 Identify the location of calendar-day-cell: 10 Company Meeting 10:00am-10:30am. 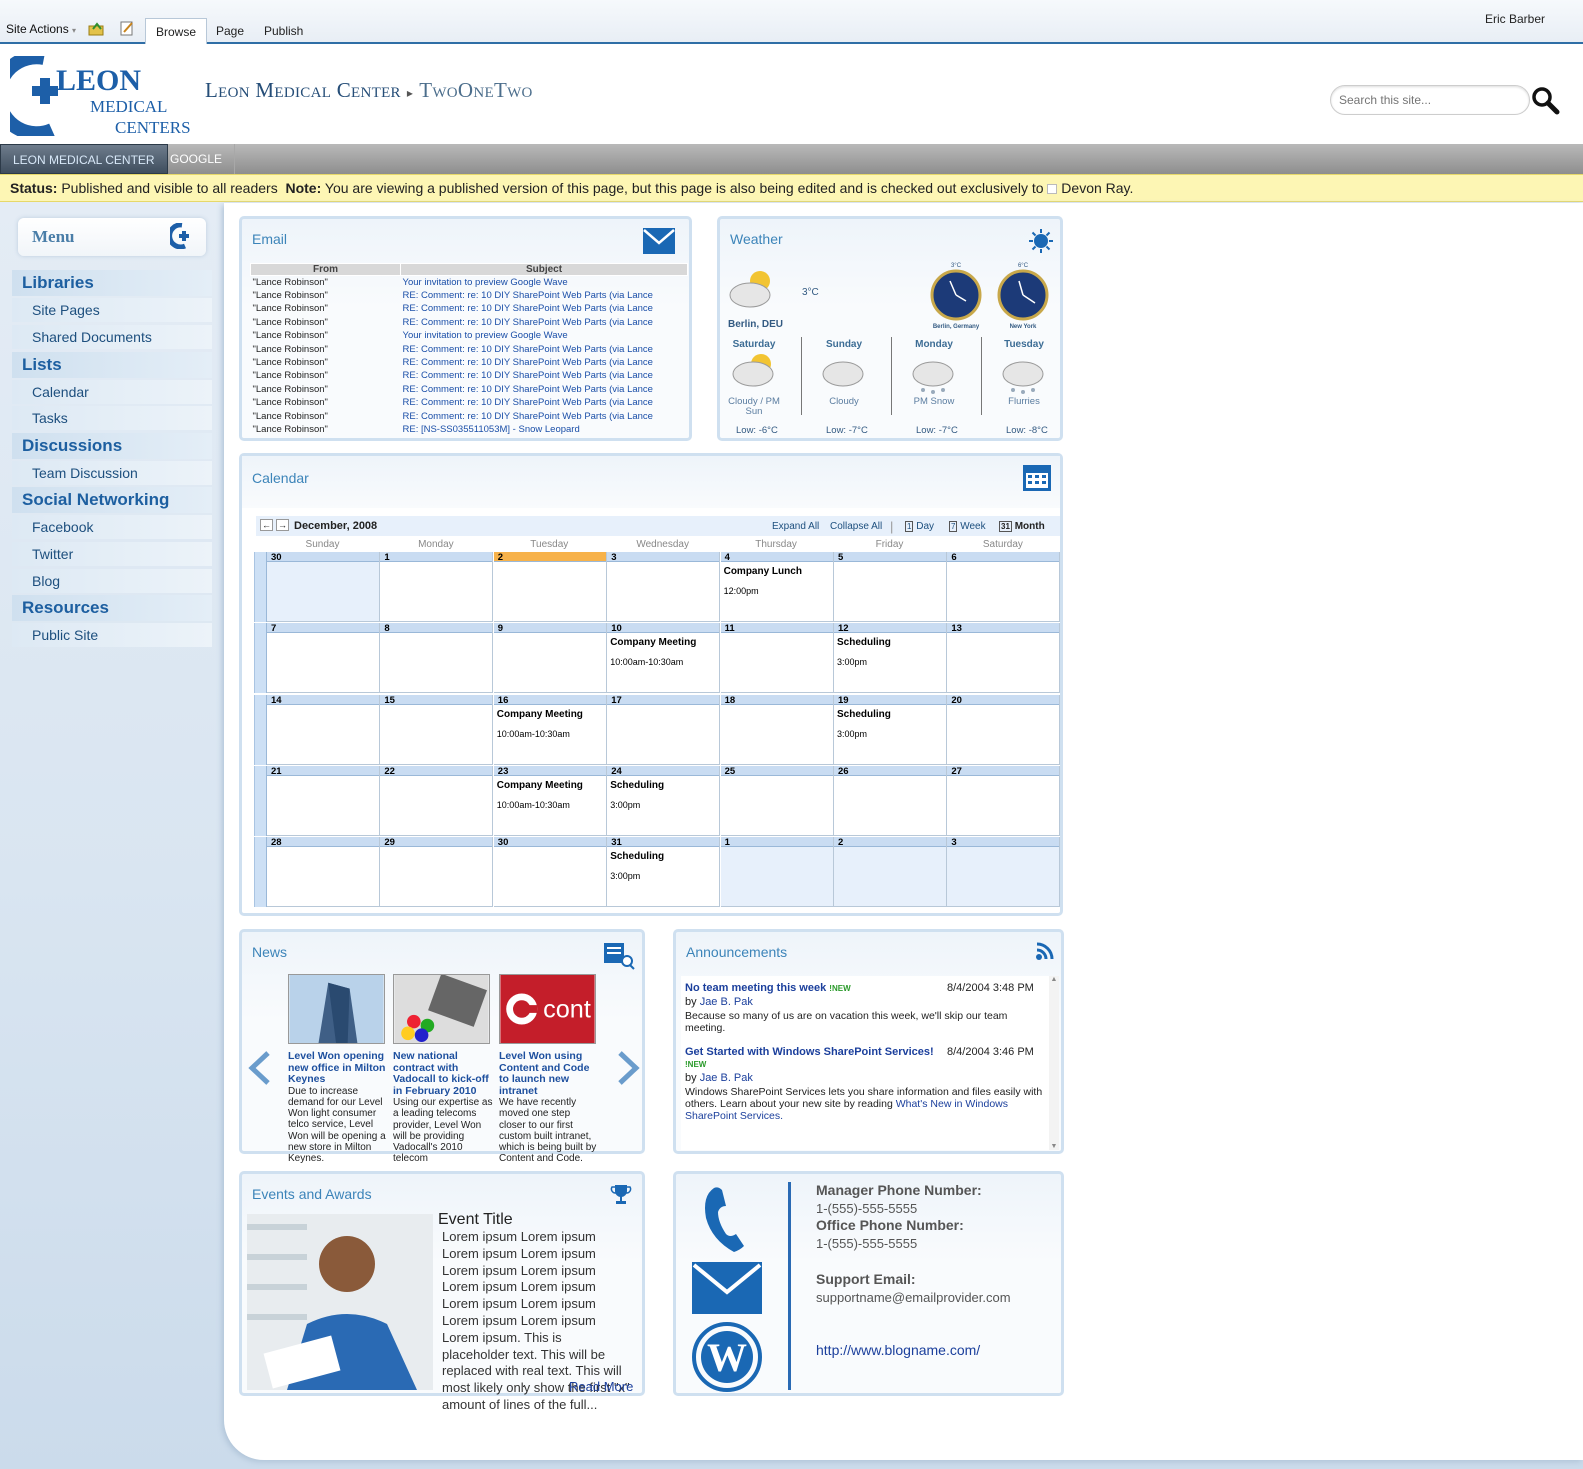
(664, 658).